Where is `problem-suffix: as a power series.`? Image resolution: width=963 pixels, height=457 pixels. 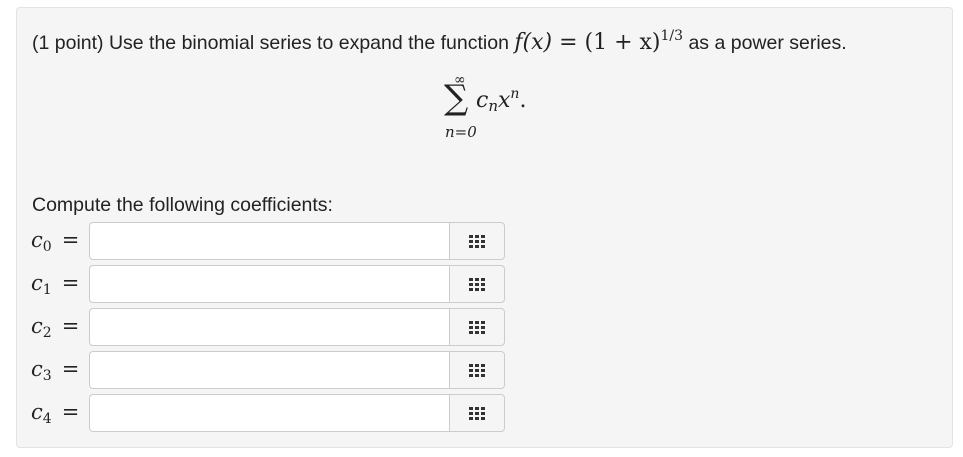
problem-suffix: as a power series. is located at coordinates (765, 43).